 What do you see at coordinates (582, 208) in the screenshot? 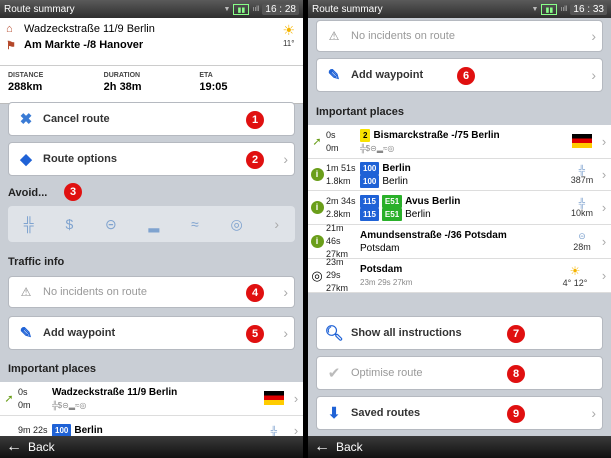
I see `item-side: ╬ 10km` at bounding box center [582, 208].